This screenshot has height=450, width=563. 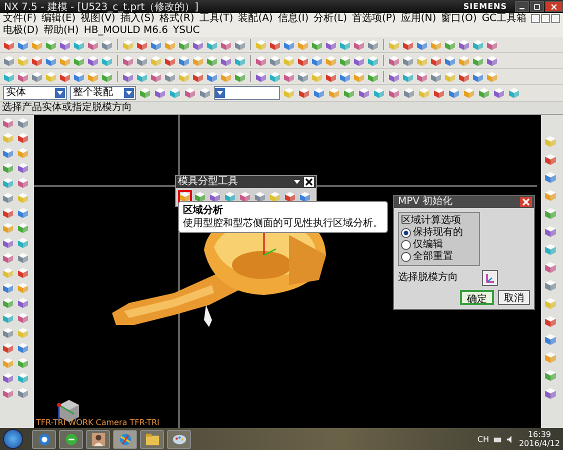 What do you see at coordinates (61, 31) in the screenshot?
I see `menu-item: 帮助(H)` at bounding box center [61, 31].